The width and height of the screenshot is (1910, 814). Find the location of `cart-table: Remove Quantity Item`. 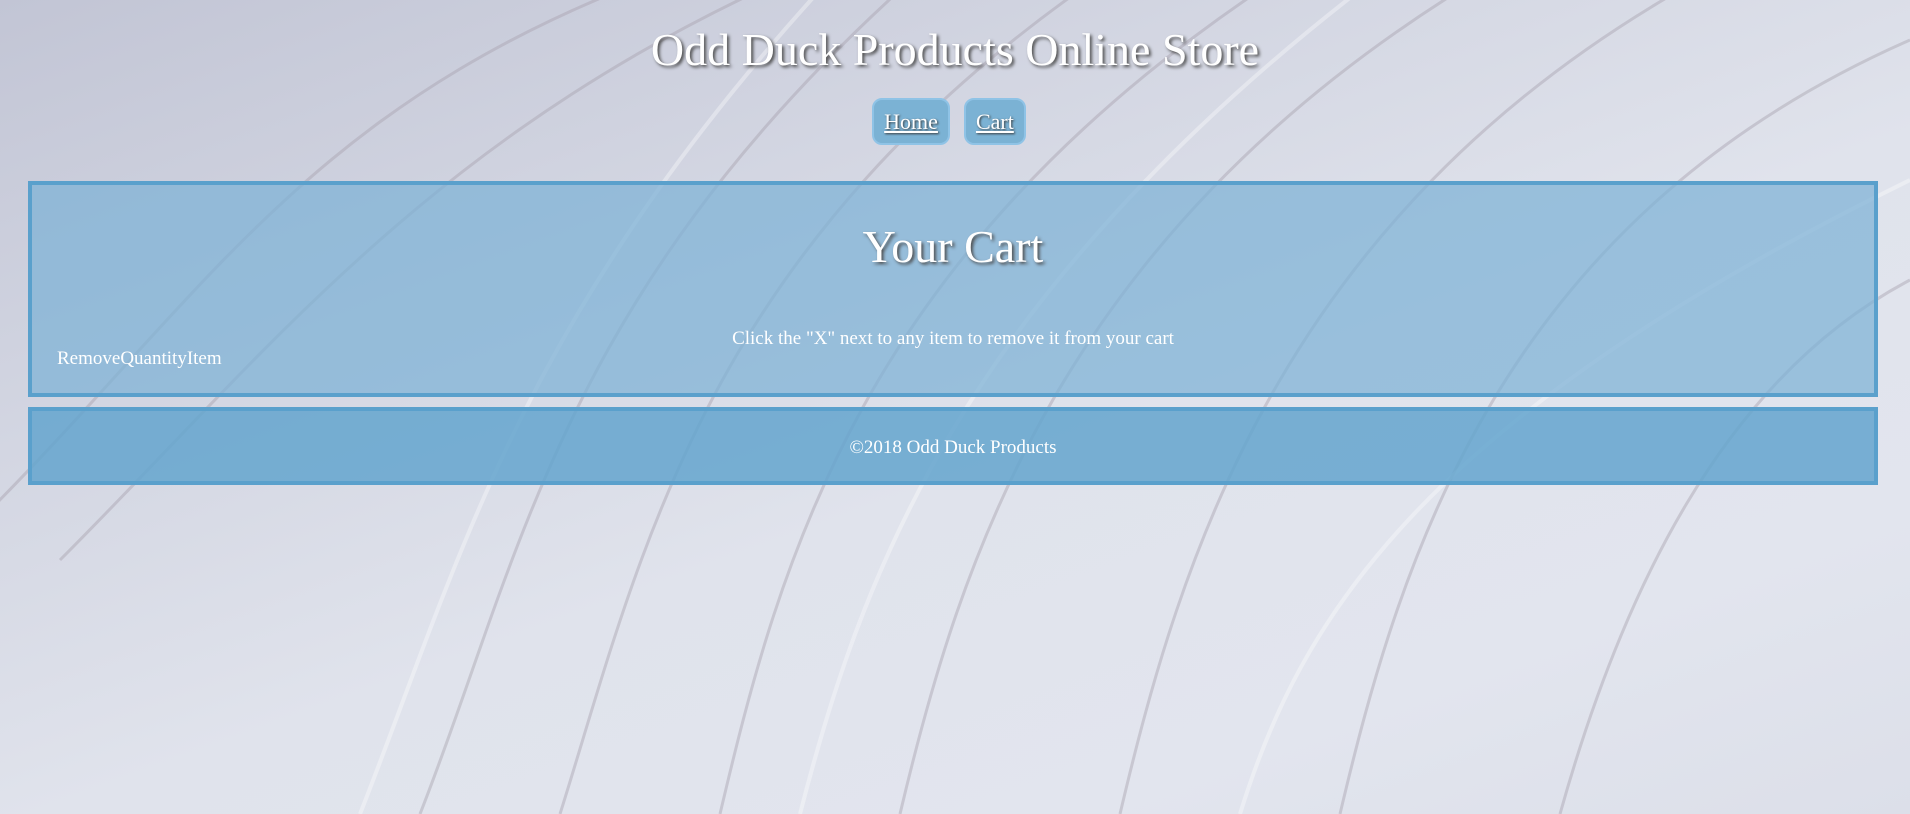

cart-table: Remove Quantity Item is located at coordinates (139, 359).